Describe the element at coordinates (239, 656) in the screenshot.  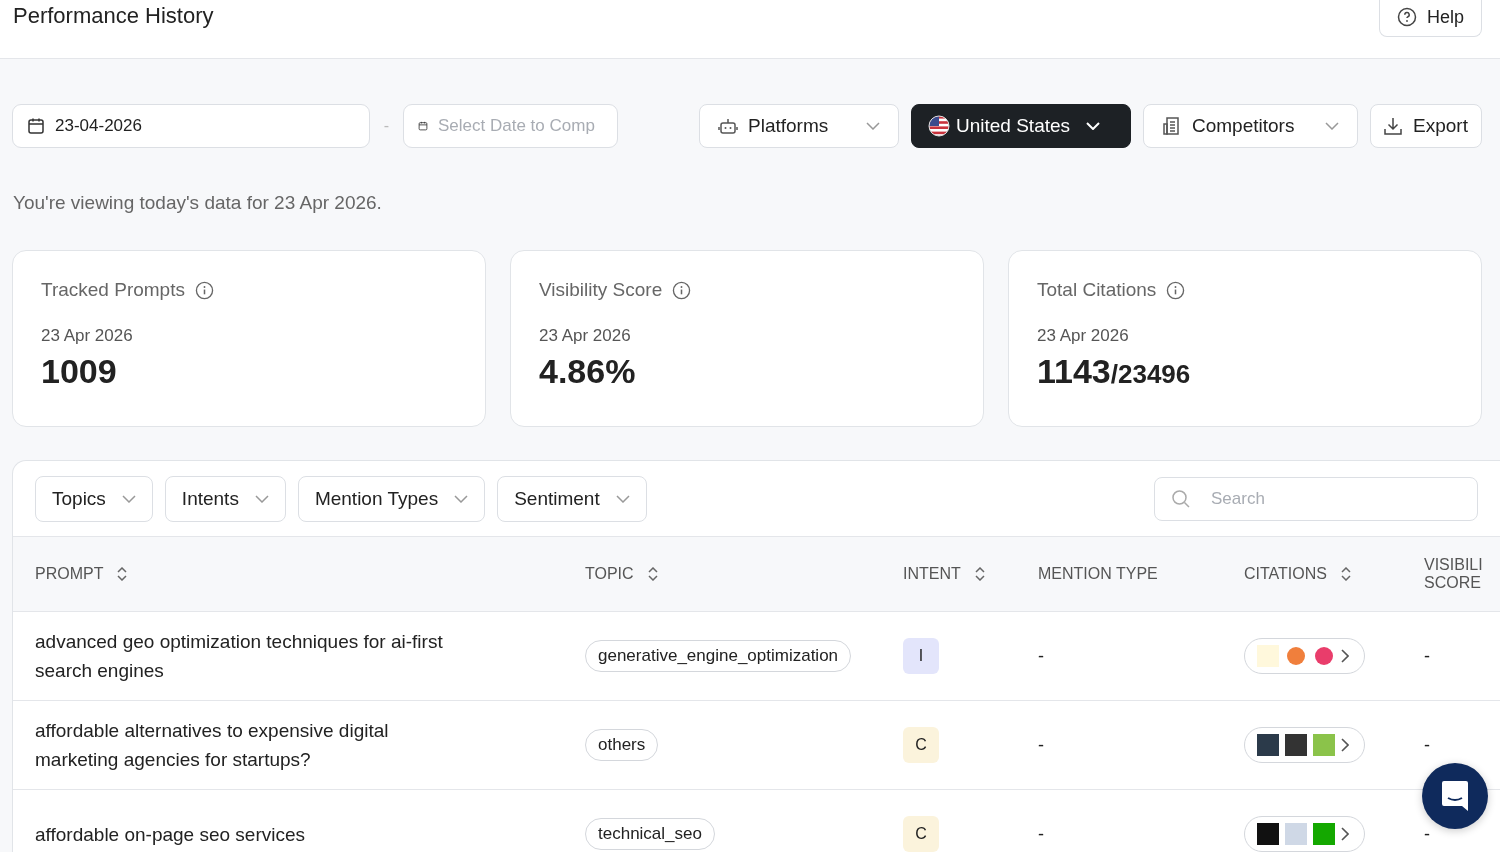
I see `prompt-text: advanced geo optimization techniques for ai-first search engines` at that location.